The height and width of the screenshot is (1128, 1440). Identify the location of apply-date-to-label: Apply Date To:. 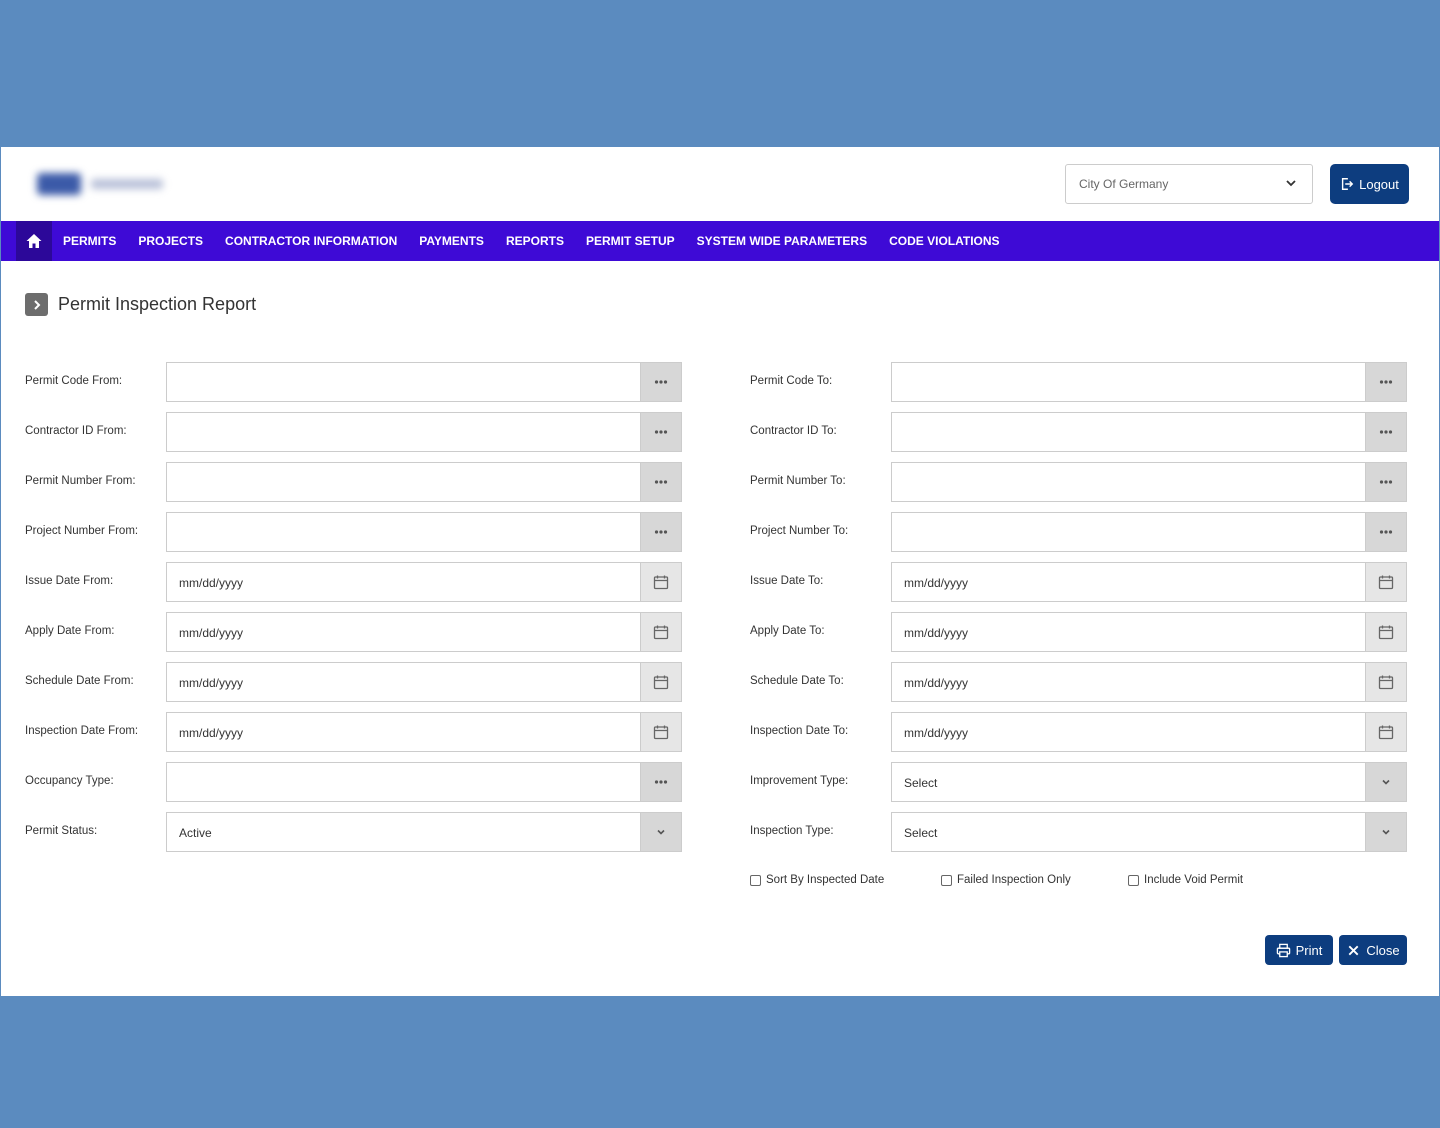
(787, 631).